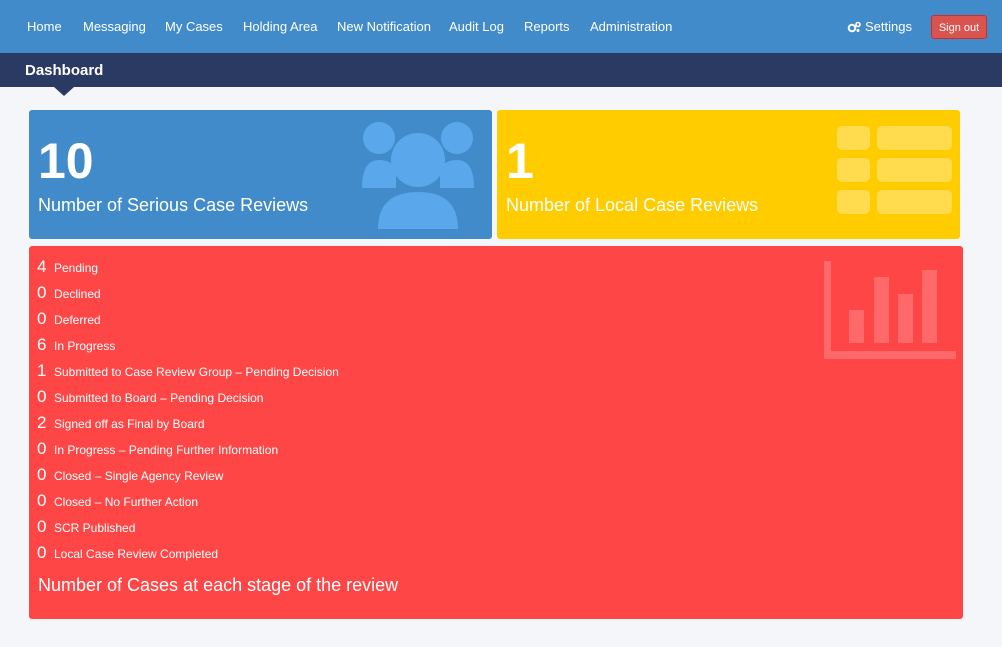  Describe the element at coordinates (959, 27) in the screenshot. I see `sign-out-button: Sign out` at that location.